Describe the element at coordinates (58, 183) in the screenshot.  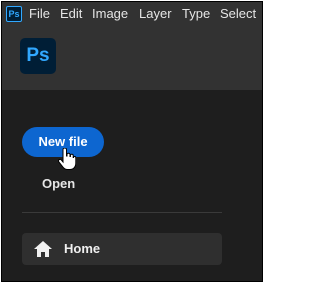
I see `open-button: Open` at that location.